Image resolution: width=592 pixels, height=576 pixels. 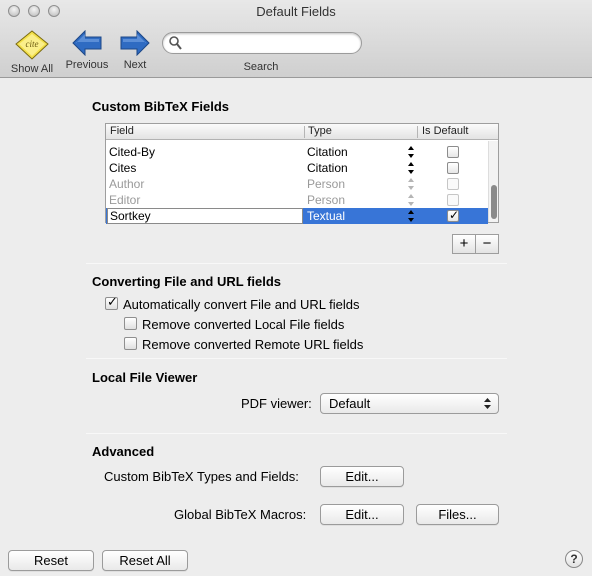 I want to click on field-type: Textual, so click(x=326, y=216).